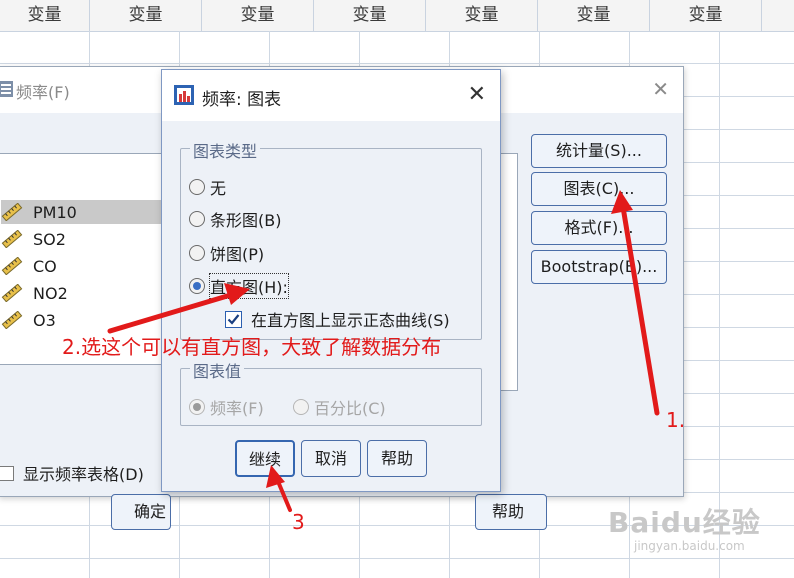 The width and height of the screenshot is (794, 578). What do you see at coordinates (279, 488) in the screenshot?
I see `arrow-to-continue-button` at bounding box center [279, 488].